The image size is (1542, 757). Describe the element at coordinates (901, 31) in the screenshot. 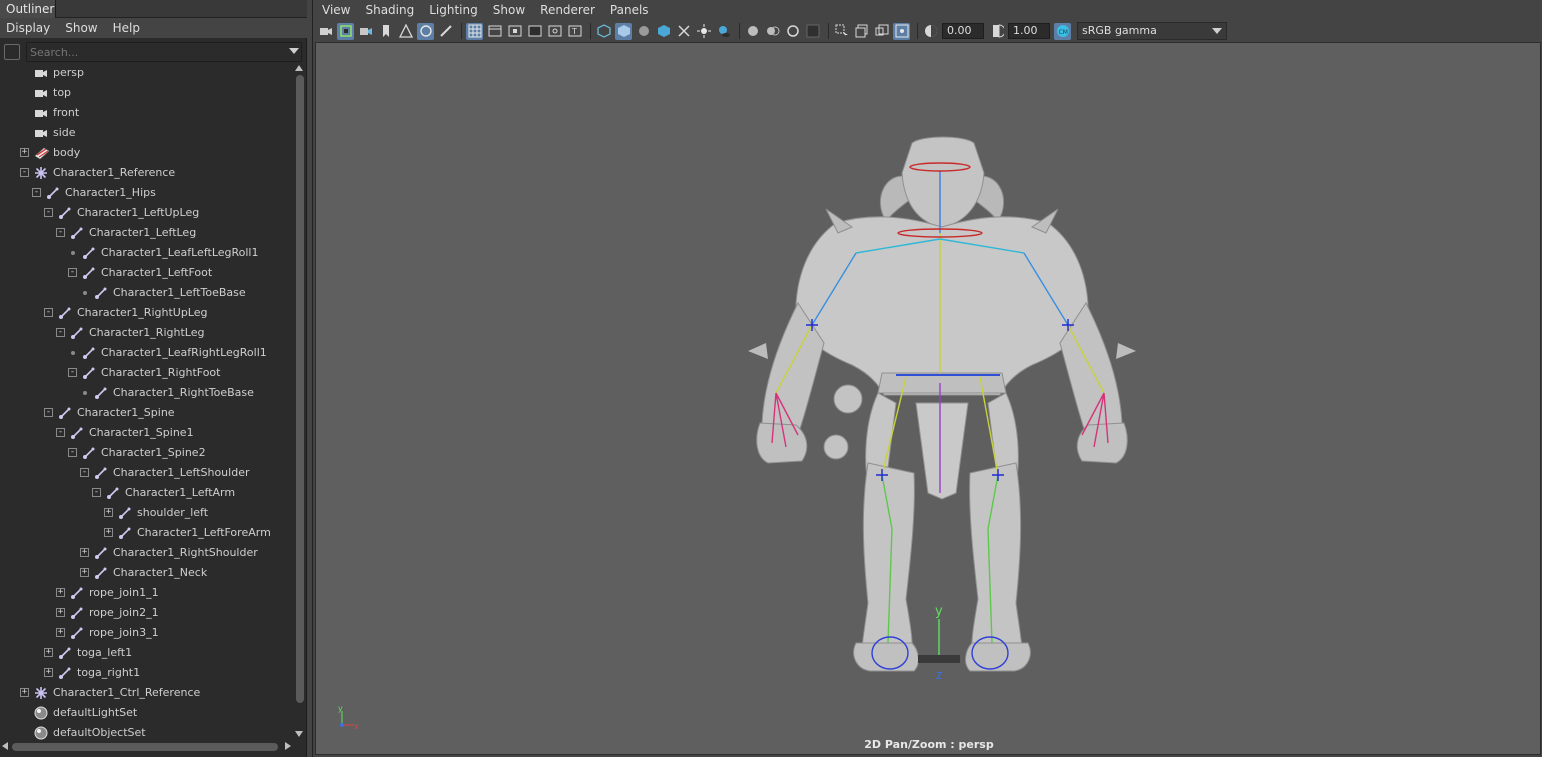

I see `xray-joints-icon` at that location.